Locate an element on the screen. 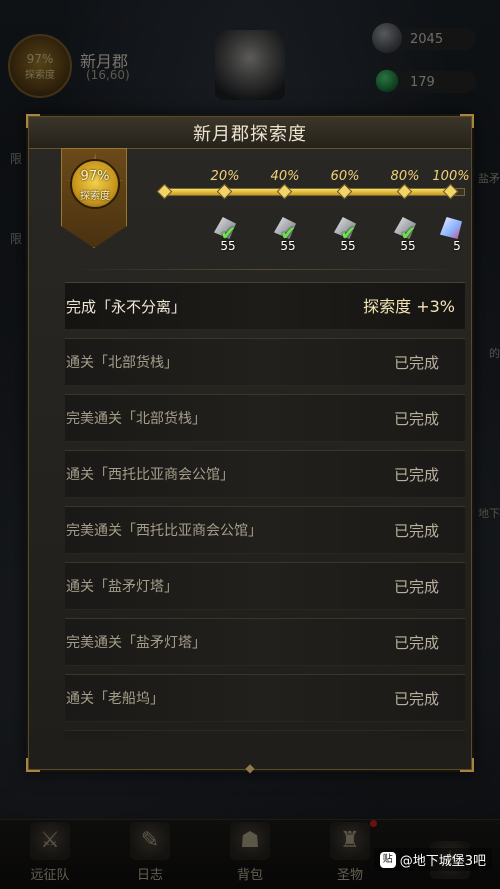  exploration-progress-bar is located at coordinates (315, 192).